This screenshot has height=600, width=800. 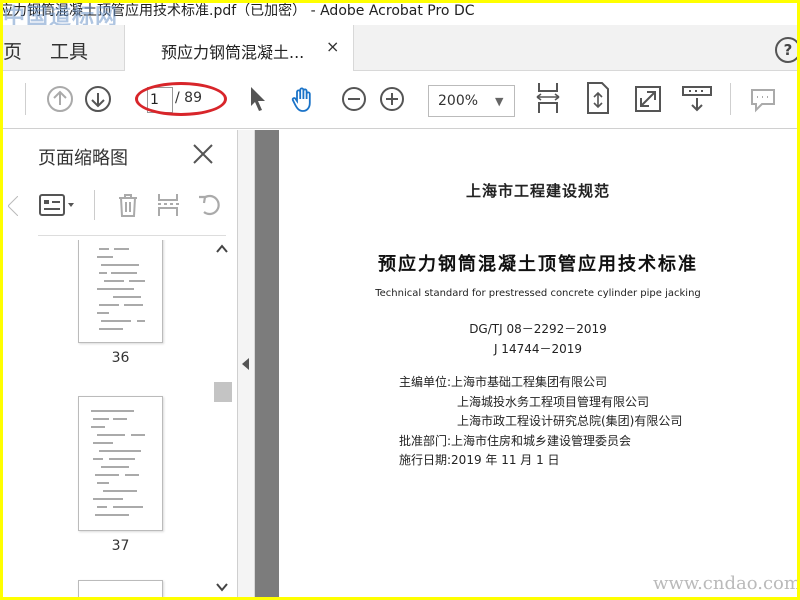 I want to click on doc-title: 预应力钢筒混凝土顶管应用技术标准, so click(x=538, y=264).